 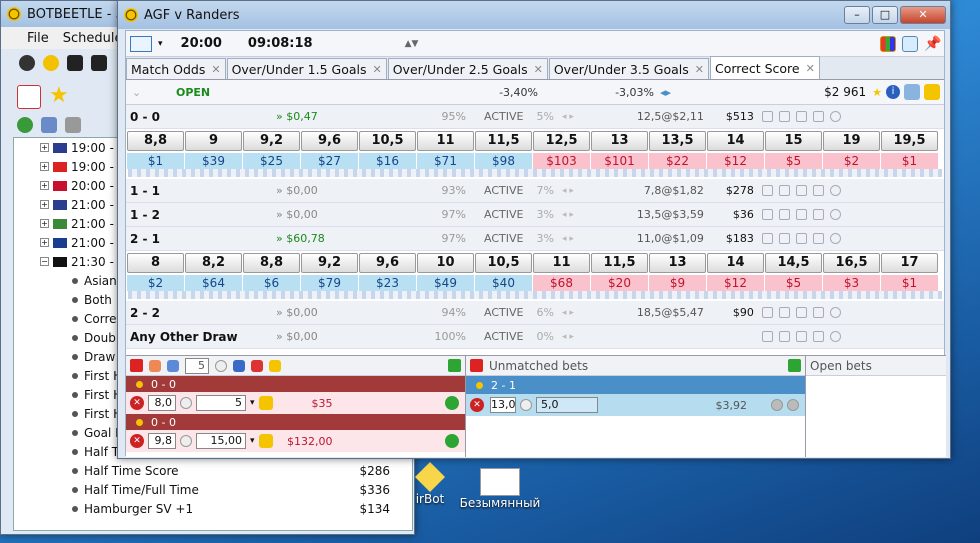 What do you see at coordinates (75, 63) in the screenshot?
I see `horse-icon` at bounding box center [75, 63].